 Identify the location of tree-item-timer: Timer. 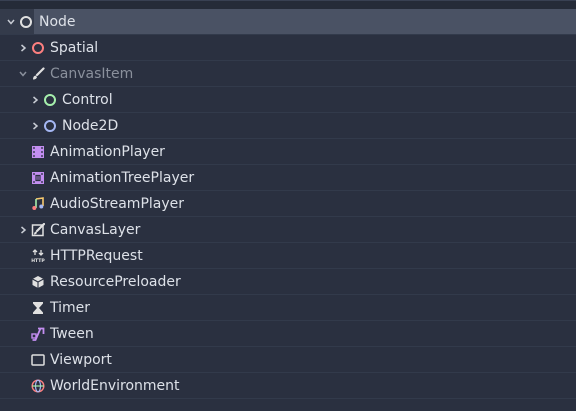
(288, 308).